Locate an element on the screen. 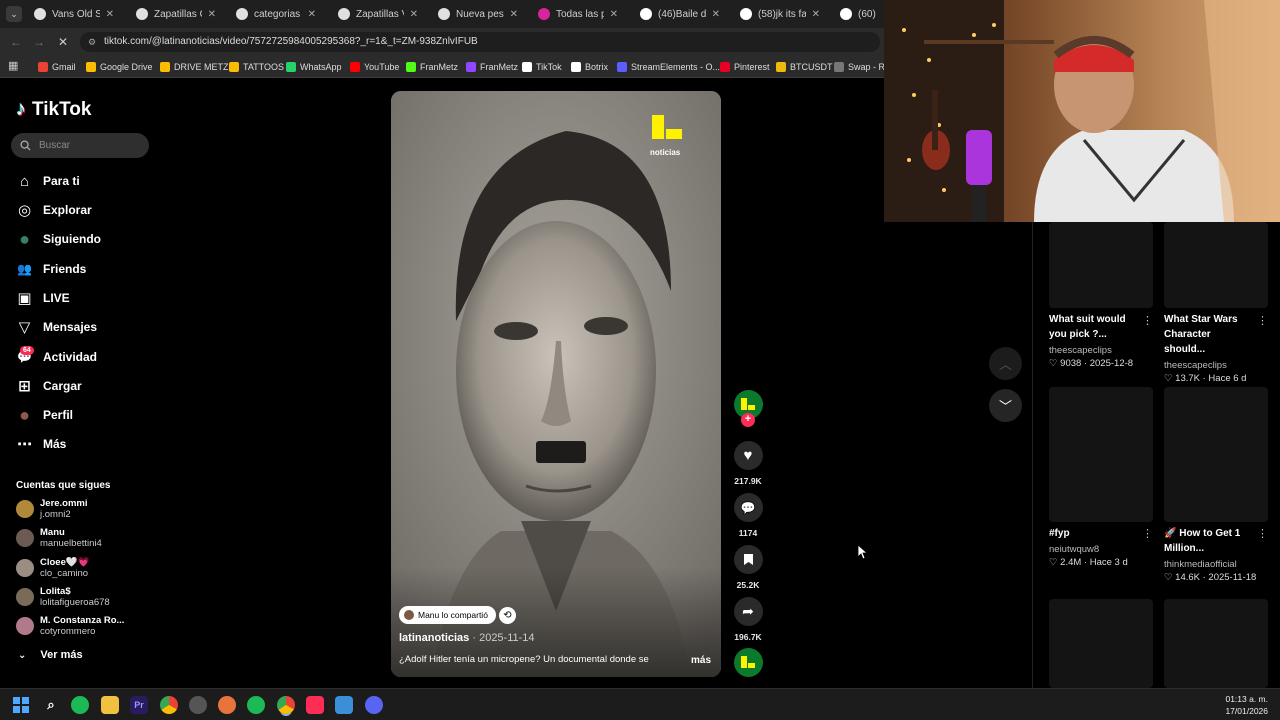  browser-tab: Vans Old Scho ✕ is located at coordinates (74, 14).